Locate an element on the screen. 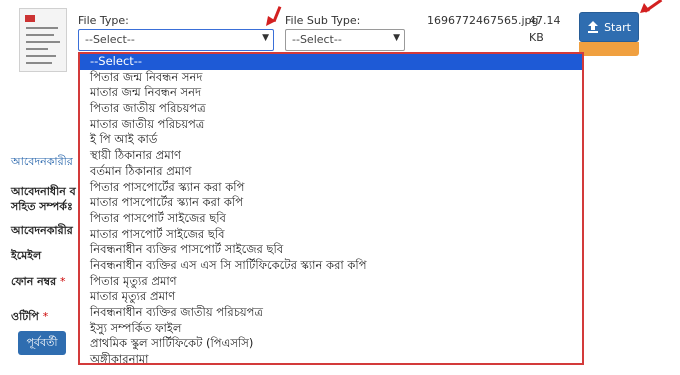 Image resolution: width=680 pixels, height=375 pixels. file-size-value: 47.14 is located at coordinates (545, 20).